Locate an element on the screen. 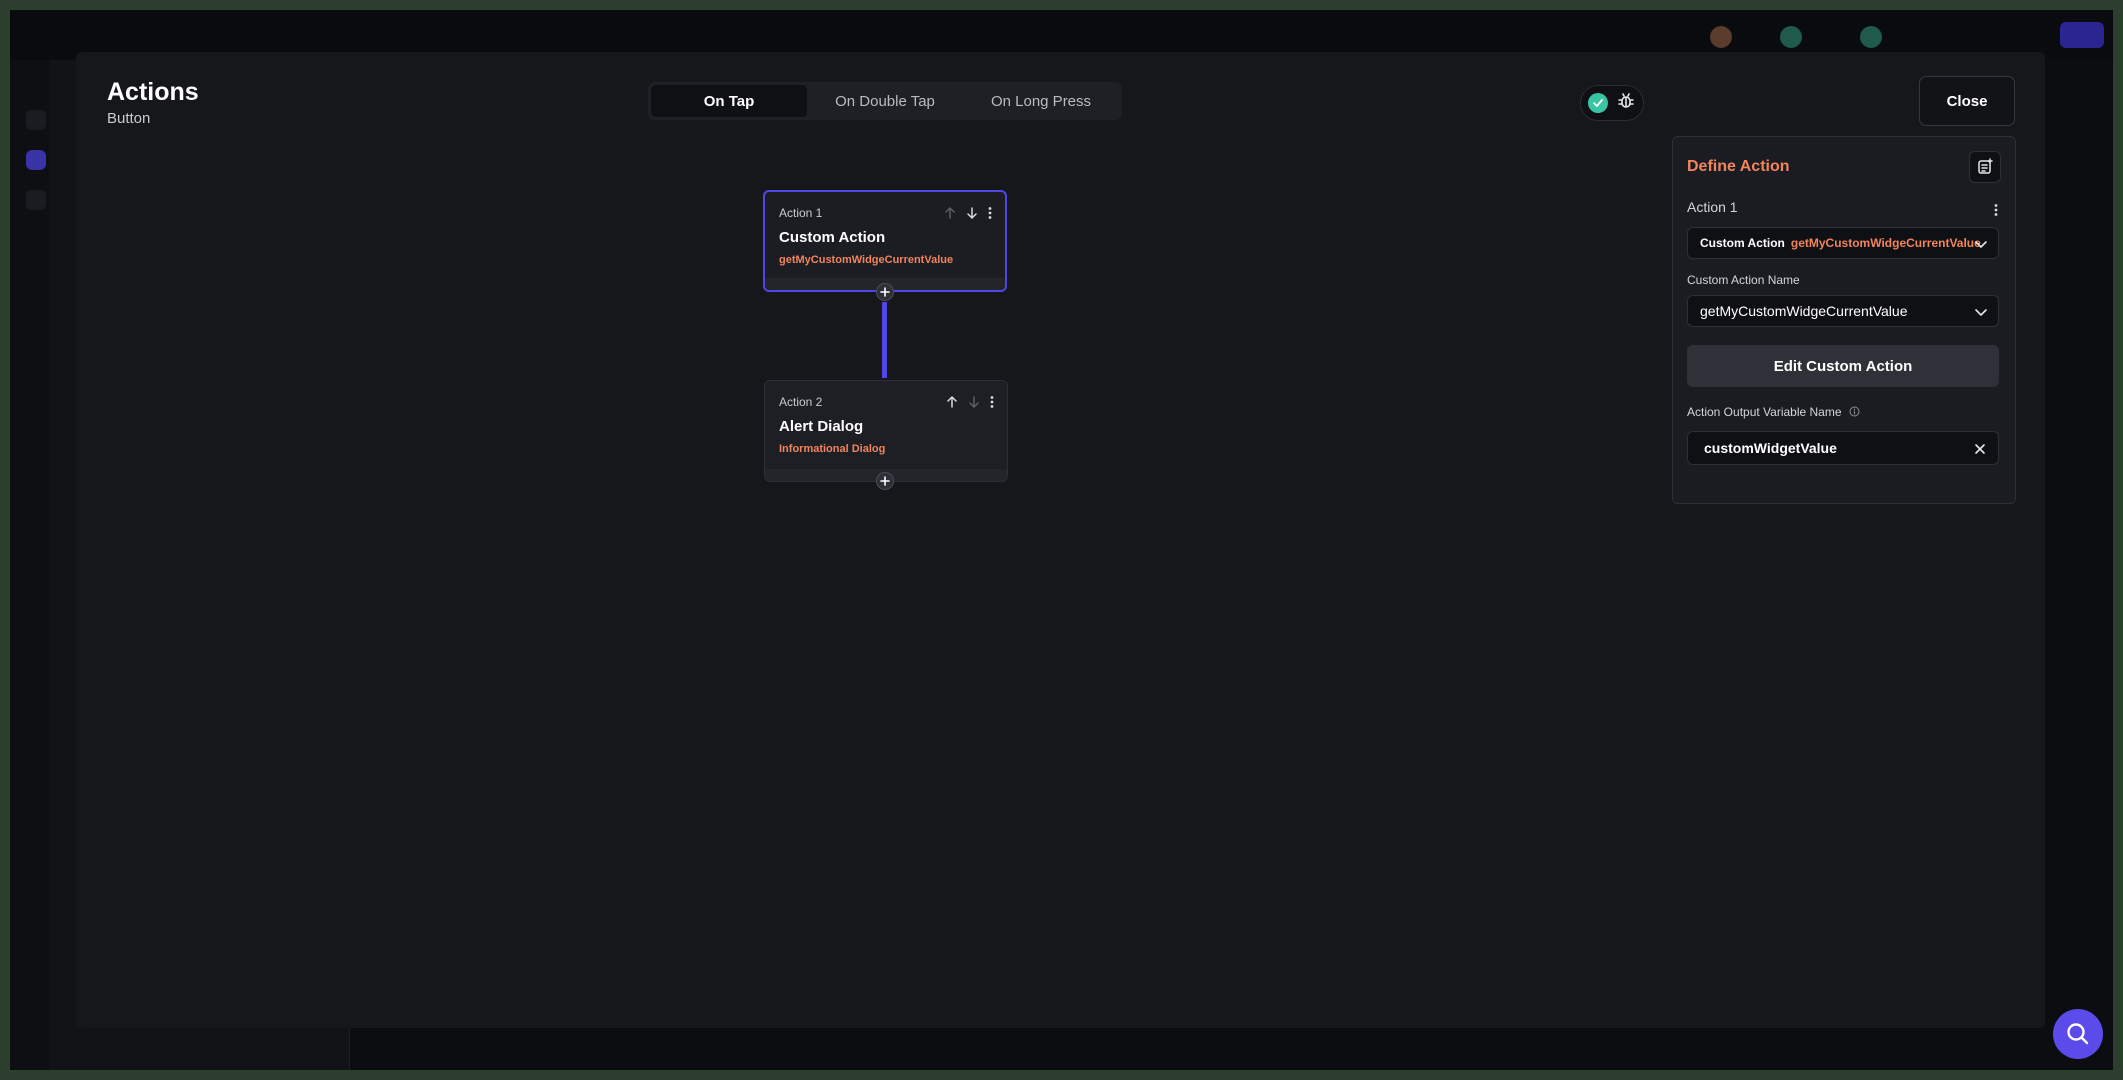 This screenshot has height=1080, width=2123. output-variable-field is located at coordinates (1843, 448).